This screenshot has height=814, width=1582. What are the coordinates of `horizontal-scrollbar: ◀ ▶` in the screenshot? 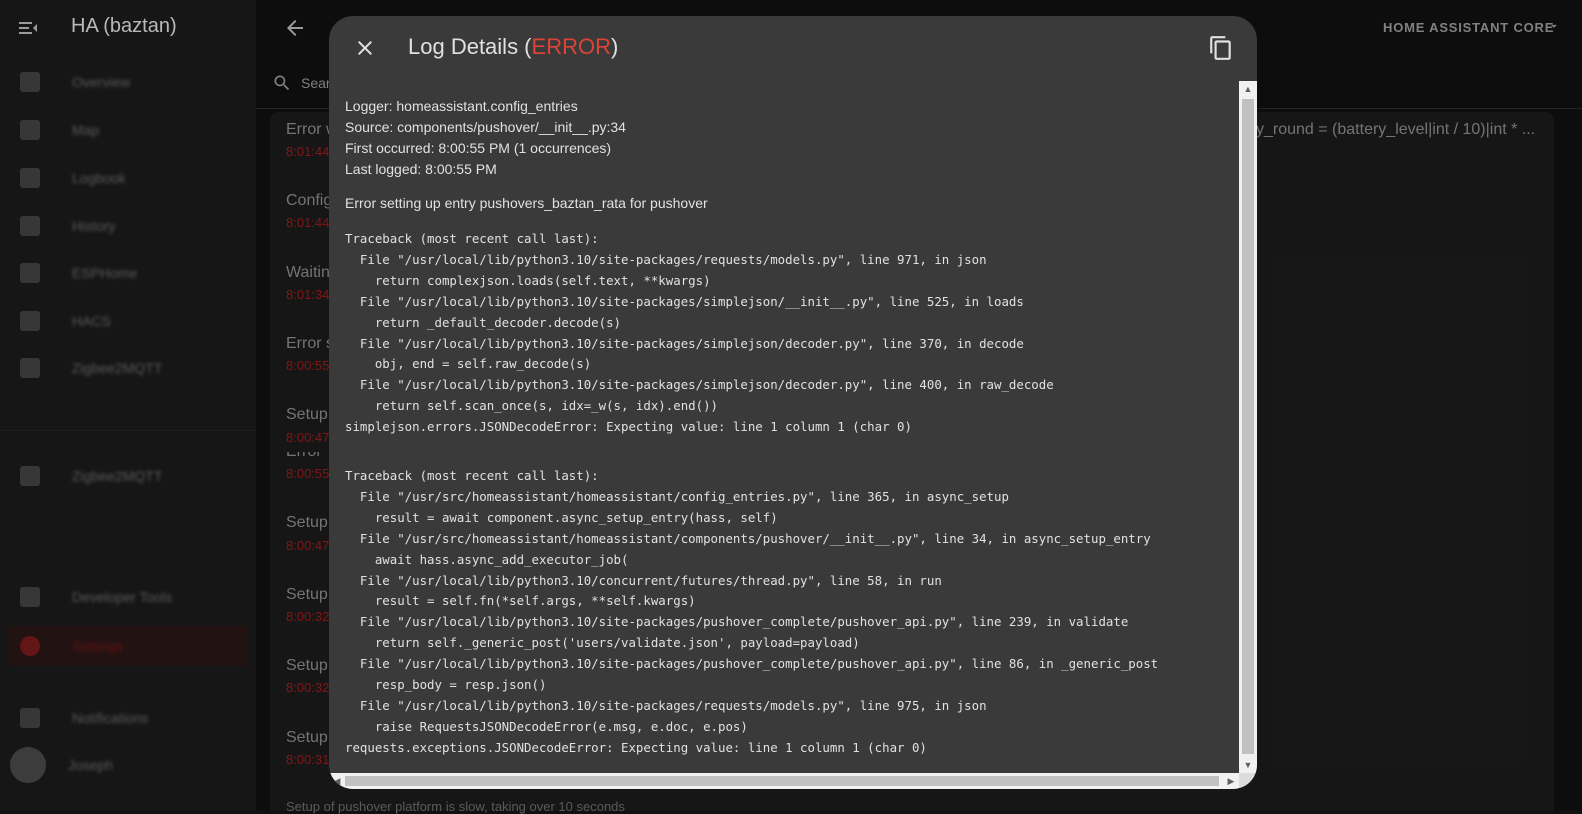 It's located at (784, 781).